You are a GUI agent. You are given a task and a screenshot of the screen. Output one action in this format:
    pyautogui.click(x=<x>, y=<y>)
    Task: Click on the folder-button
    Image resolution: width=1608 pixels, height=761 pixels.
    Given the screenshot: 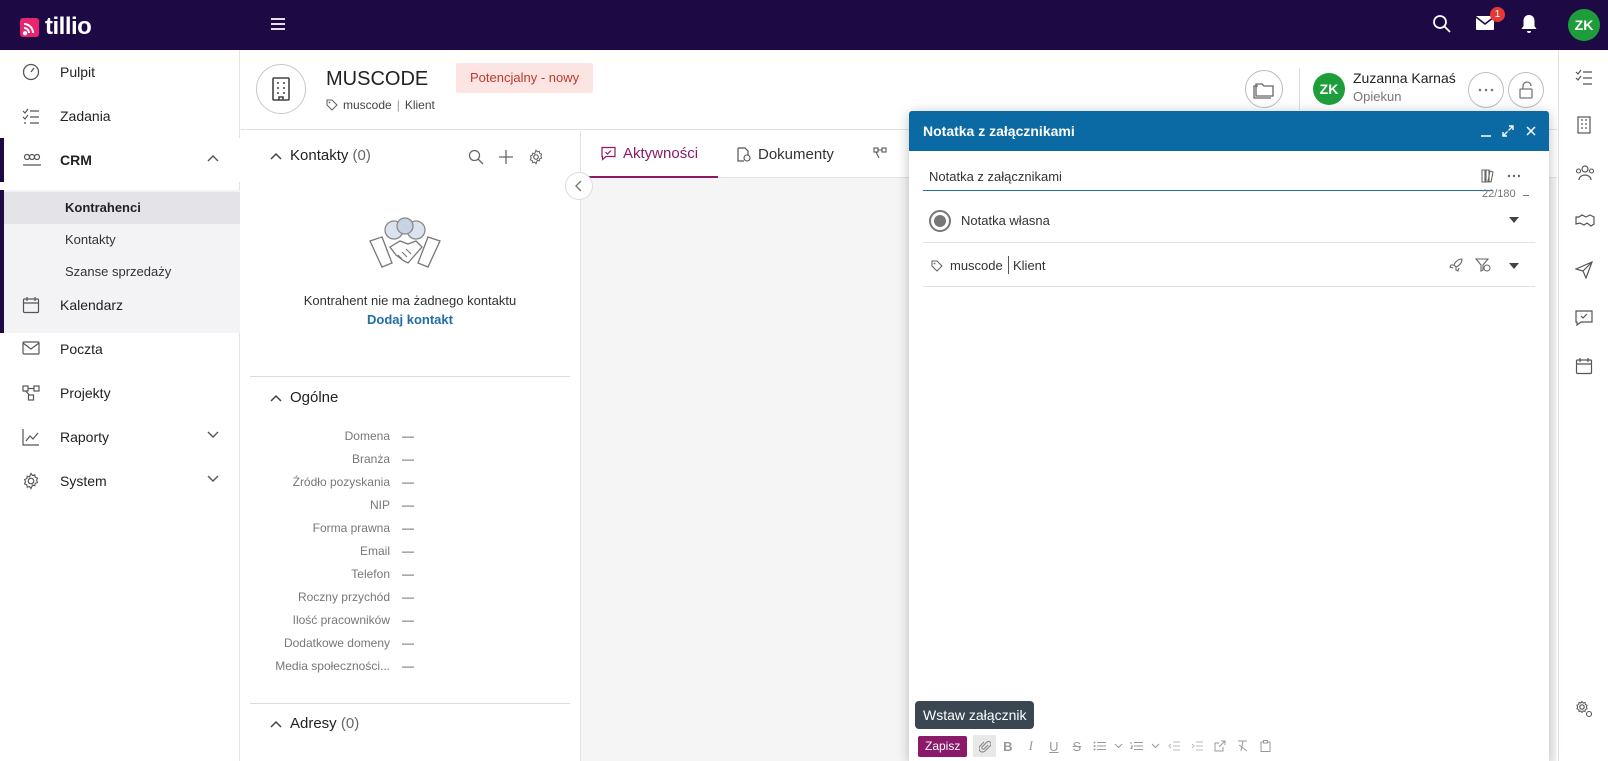 What is the action you would take?
    pyautogui.click(x=1264, y=89)
    